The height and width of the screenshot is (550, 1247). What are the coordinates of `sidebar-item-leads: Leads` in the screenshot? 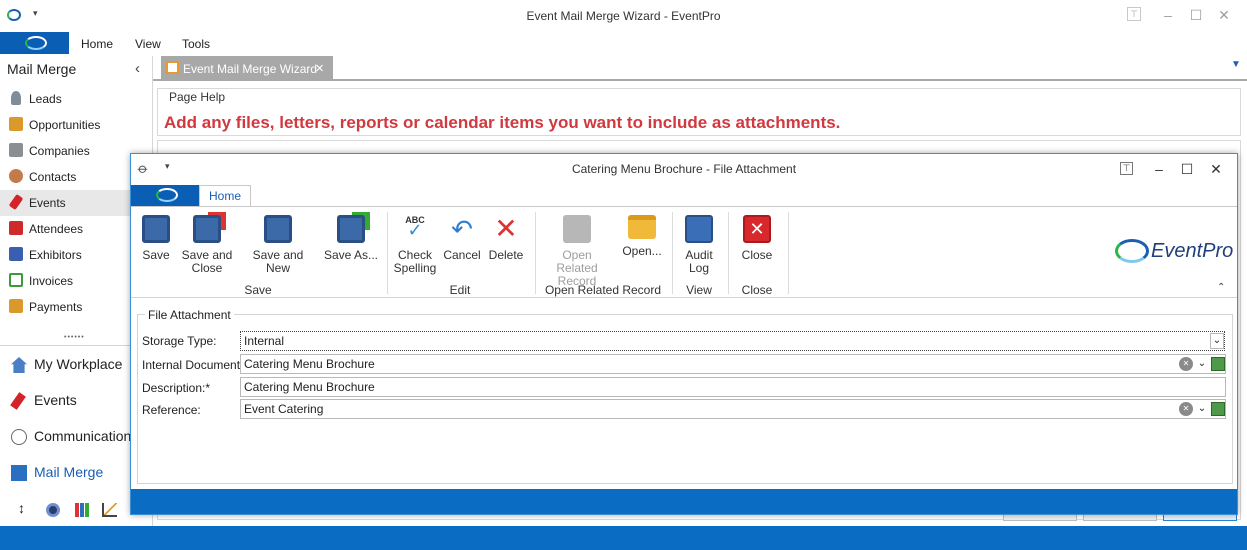 It's located at (76, 99).